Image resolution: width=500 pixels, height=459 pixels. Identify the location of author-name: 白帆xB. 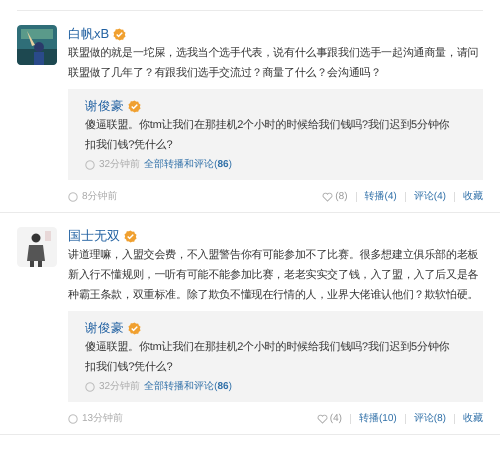
(89, 34).